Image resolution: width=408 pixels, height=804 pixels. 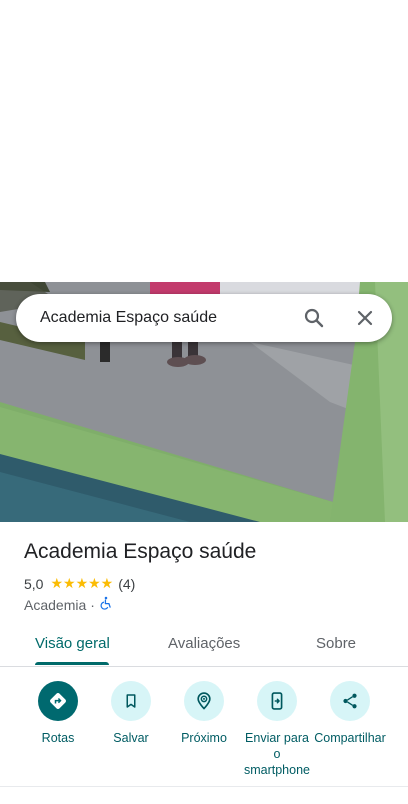 What do you see at coordinates (58, 738) in the screenshot?
I see `directions-label: Rotas` at bounding box center [58, 738].